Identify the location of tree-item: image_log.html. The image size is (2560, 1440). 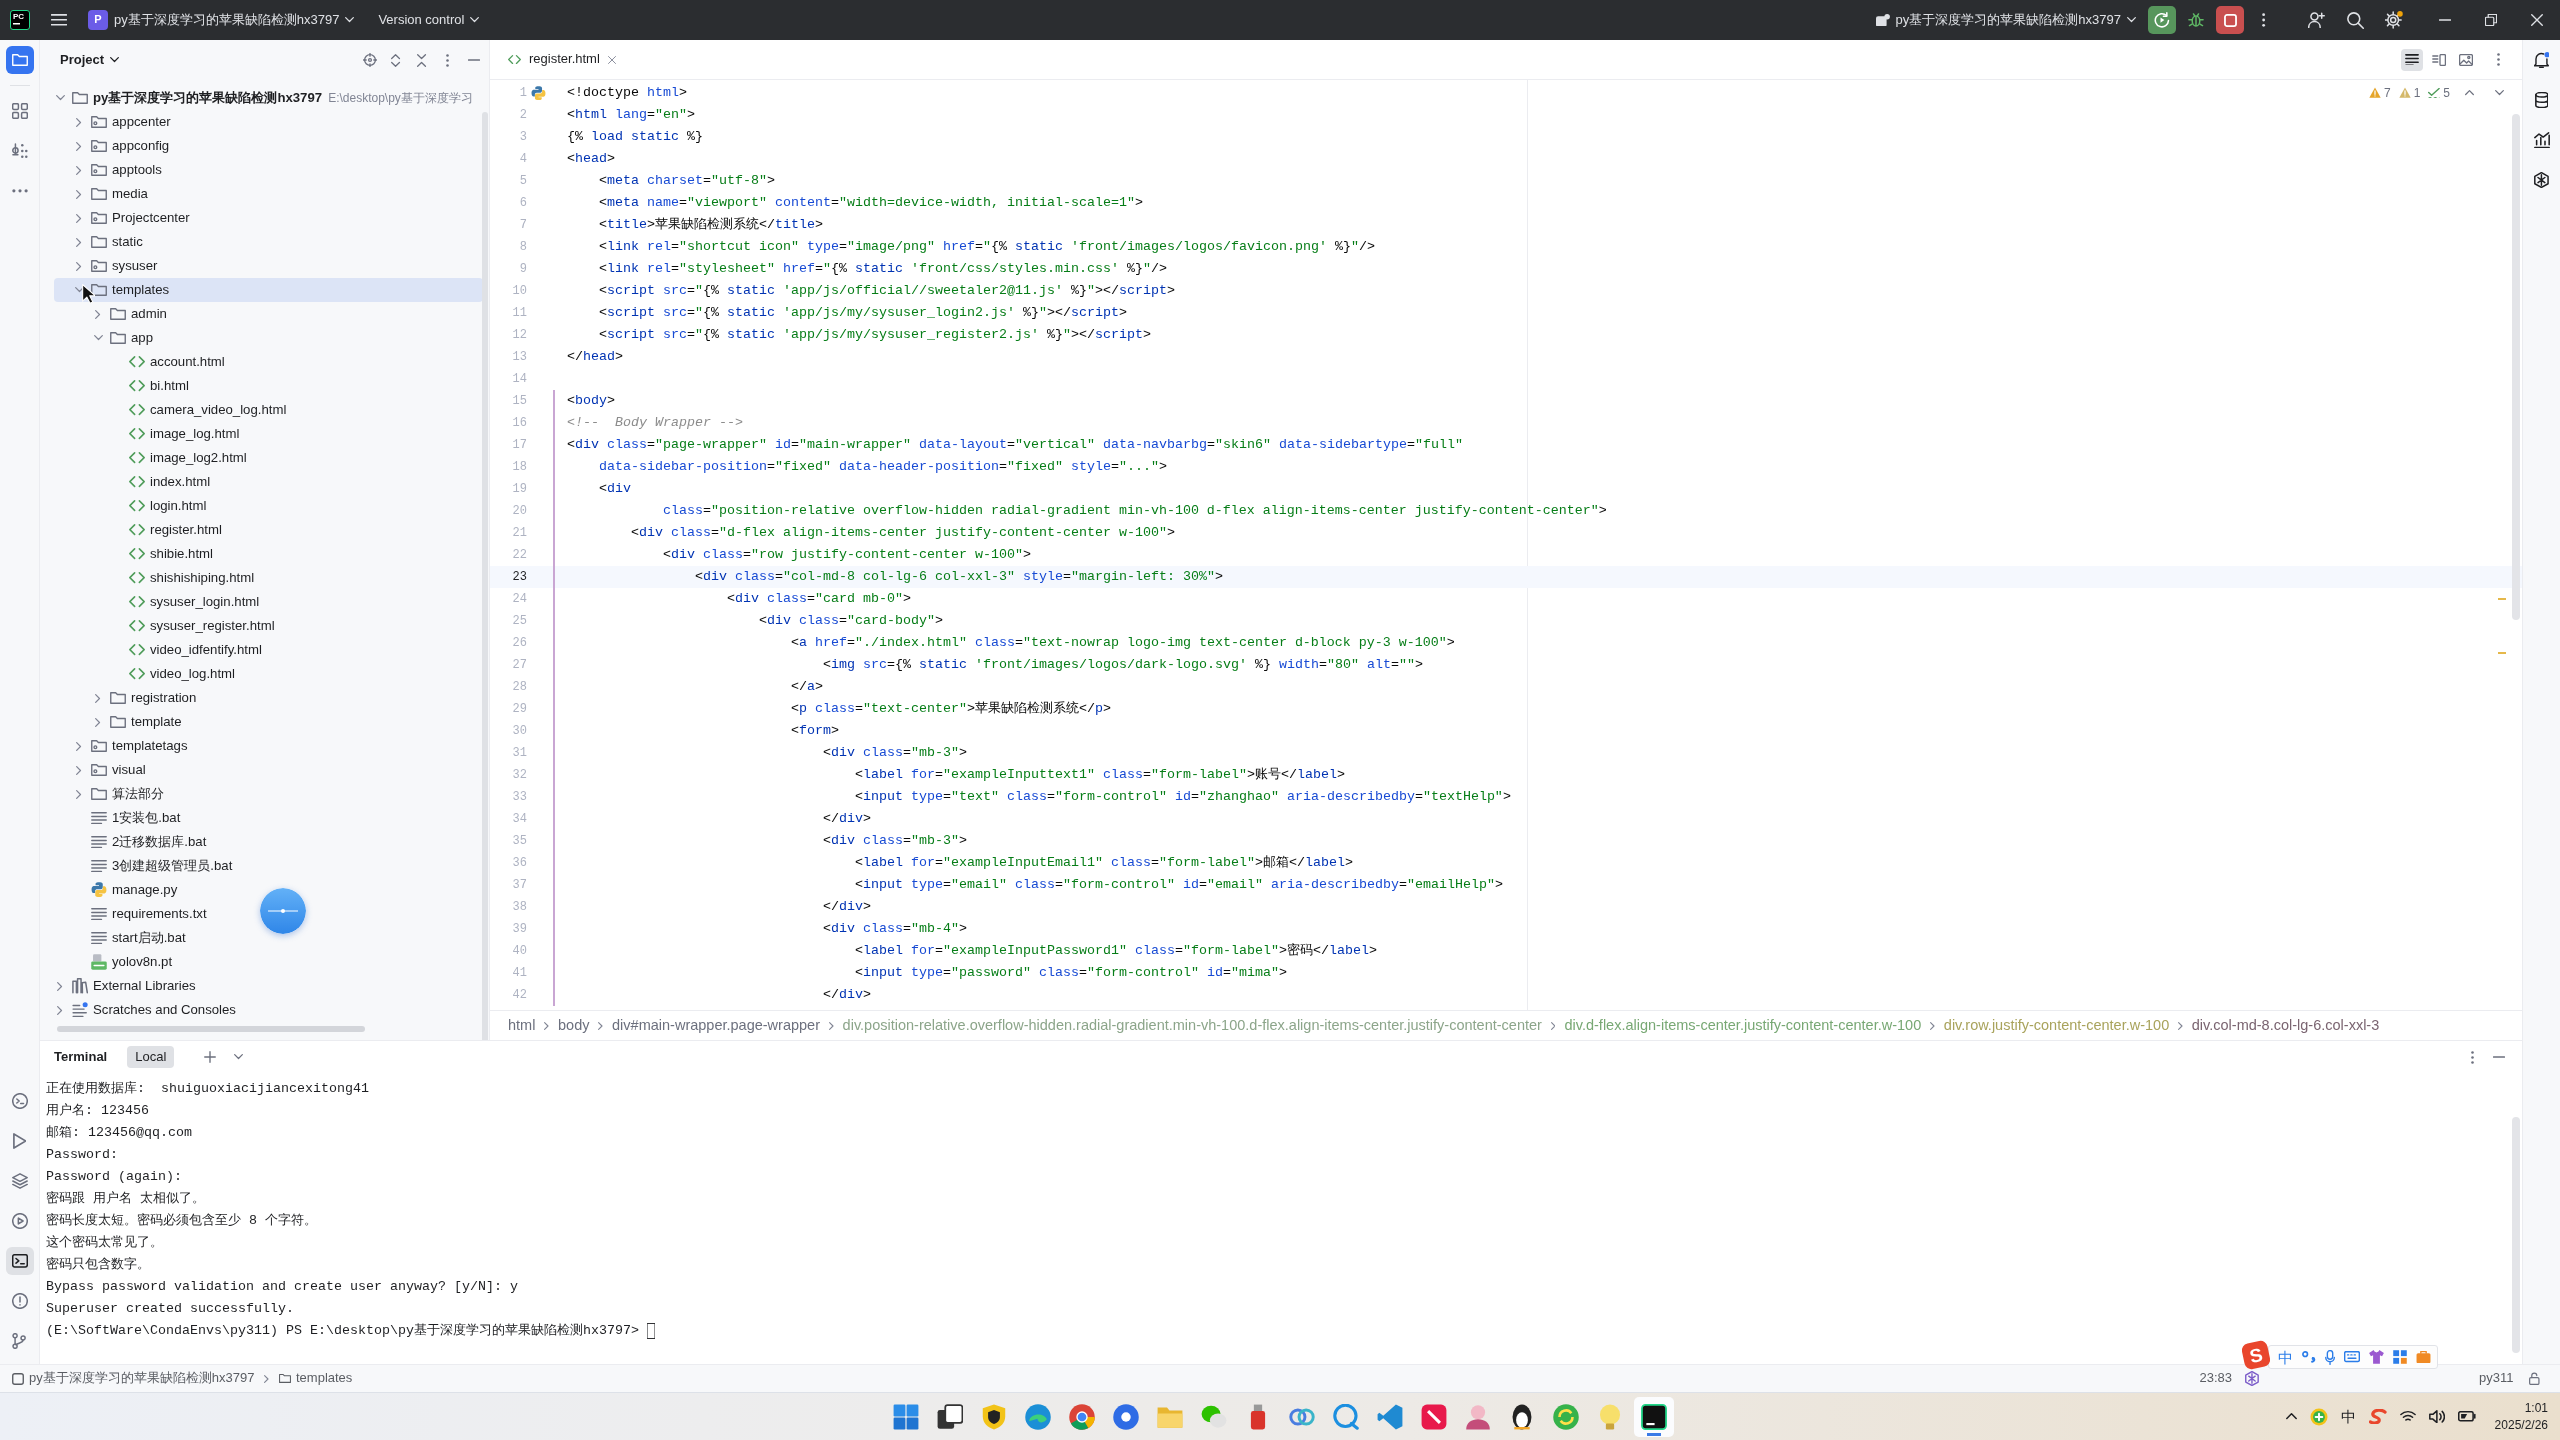
(178, 434).